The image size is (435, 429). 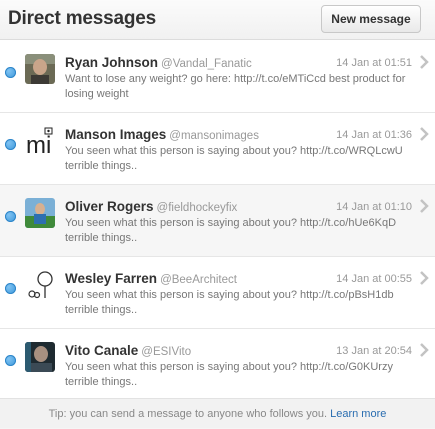 I want to click on page-title: Direct messages, so click(x=82, y=18).